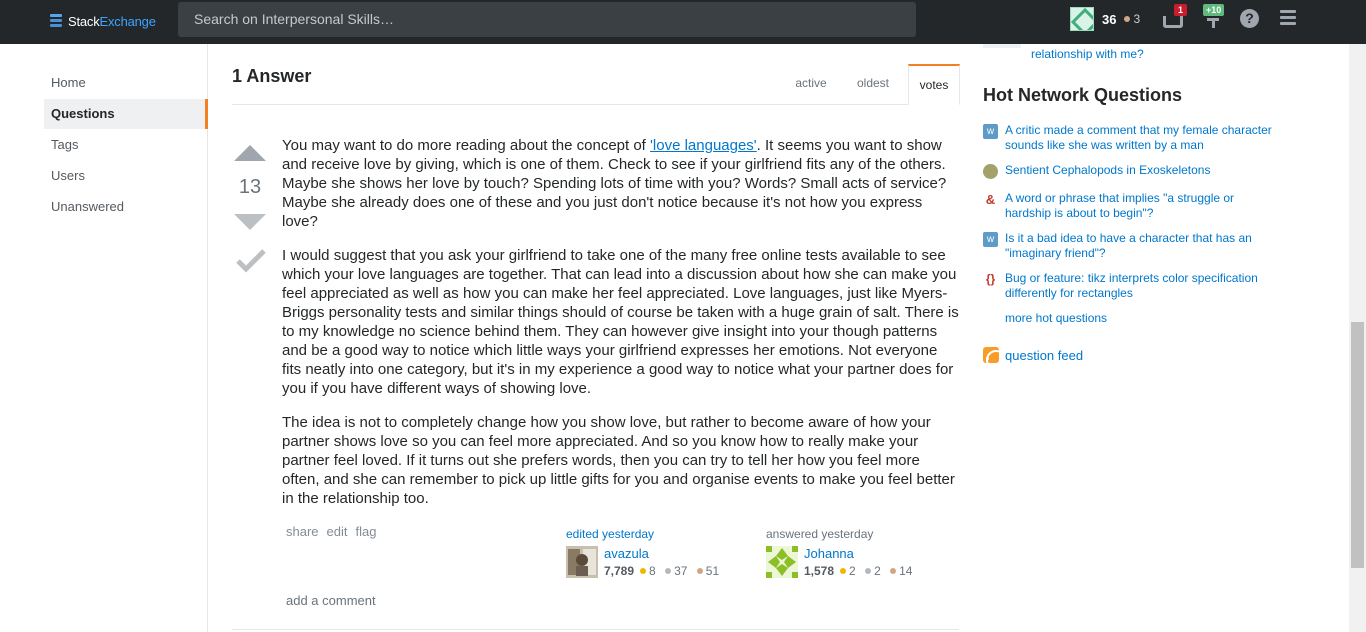 This screenshot has width=1366, height=632. Describe the element at coordinates (366, 531) in the screenshot. I see `flag-link: flag` at that location.